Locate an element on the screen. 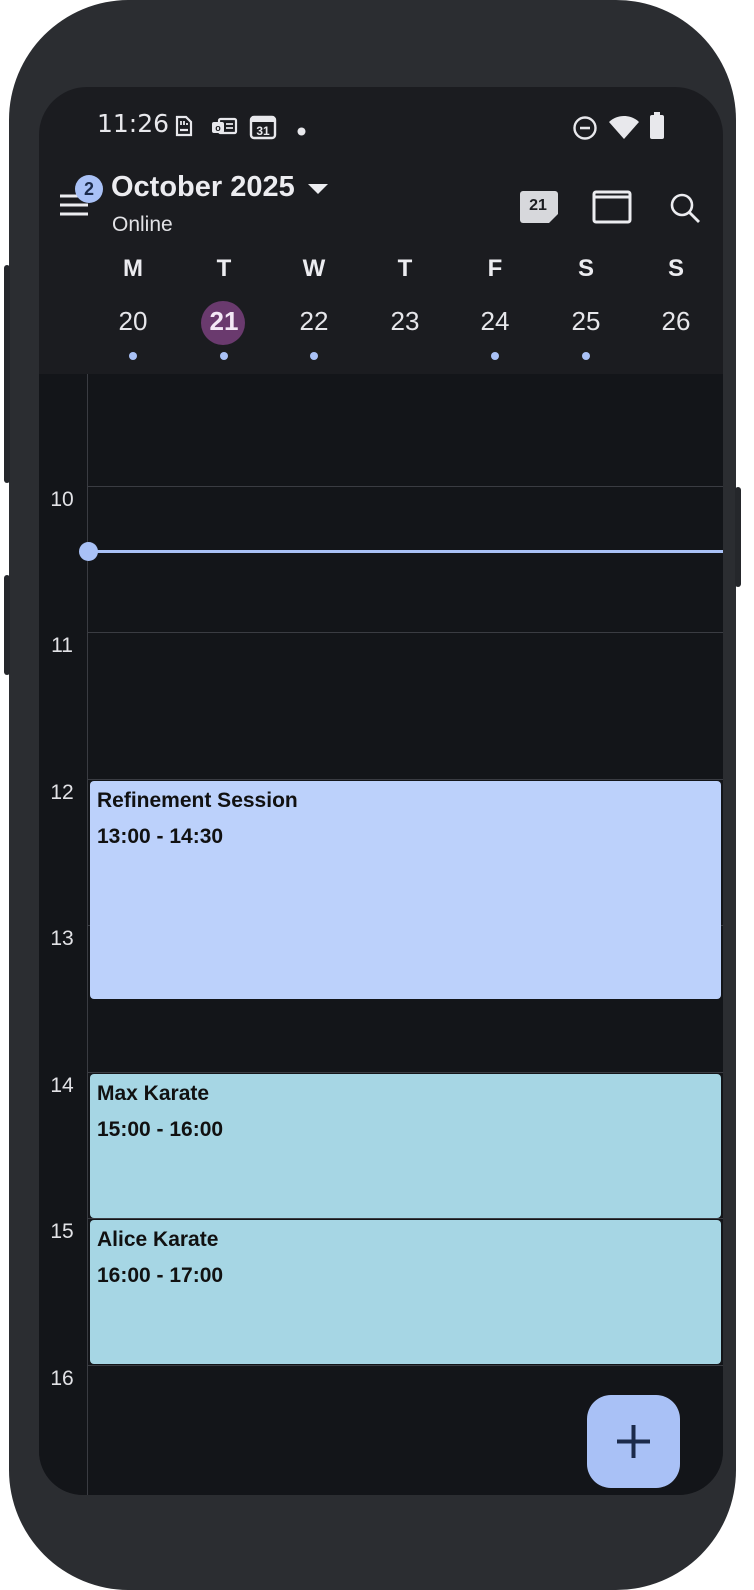  weekday-number: 24 is located at coordinates (495, 321).